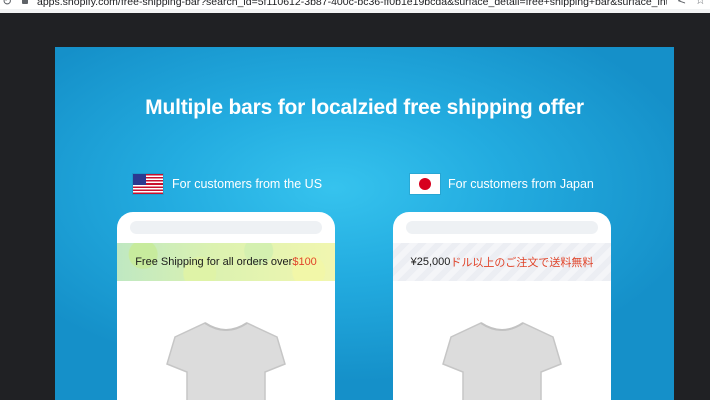  Describe the element at coordinates (681, 3) in the screenshot. I see `share-icon: <` at that location.